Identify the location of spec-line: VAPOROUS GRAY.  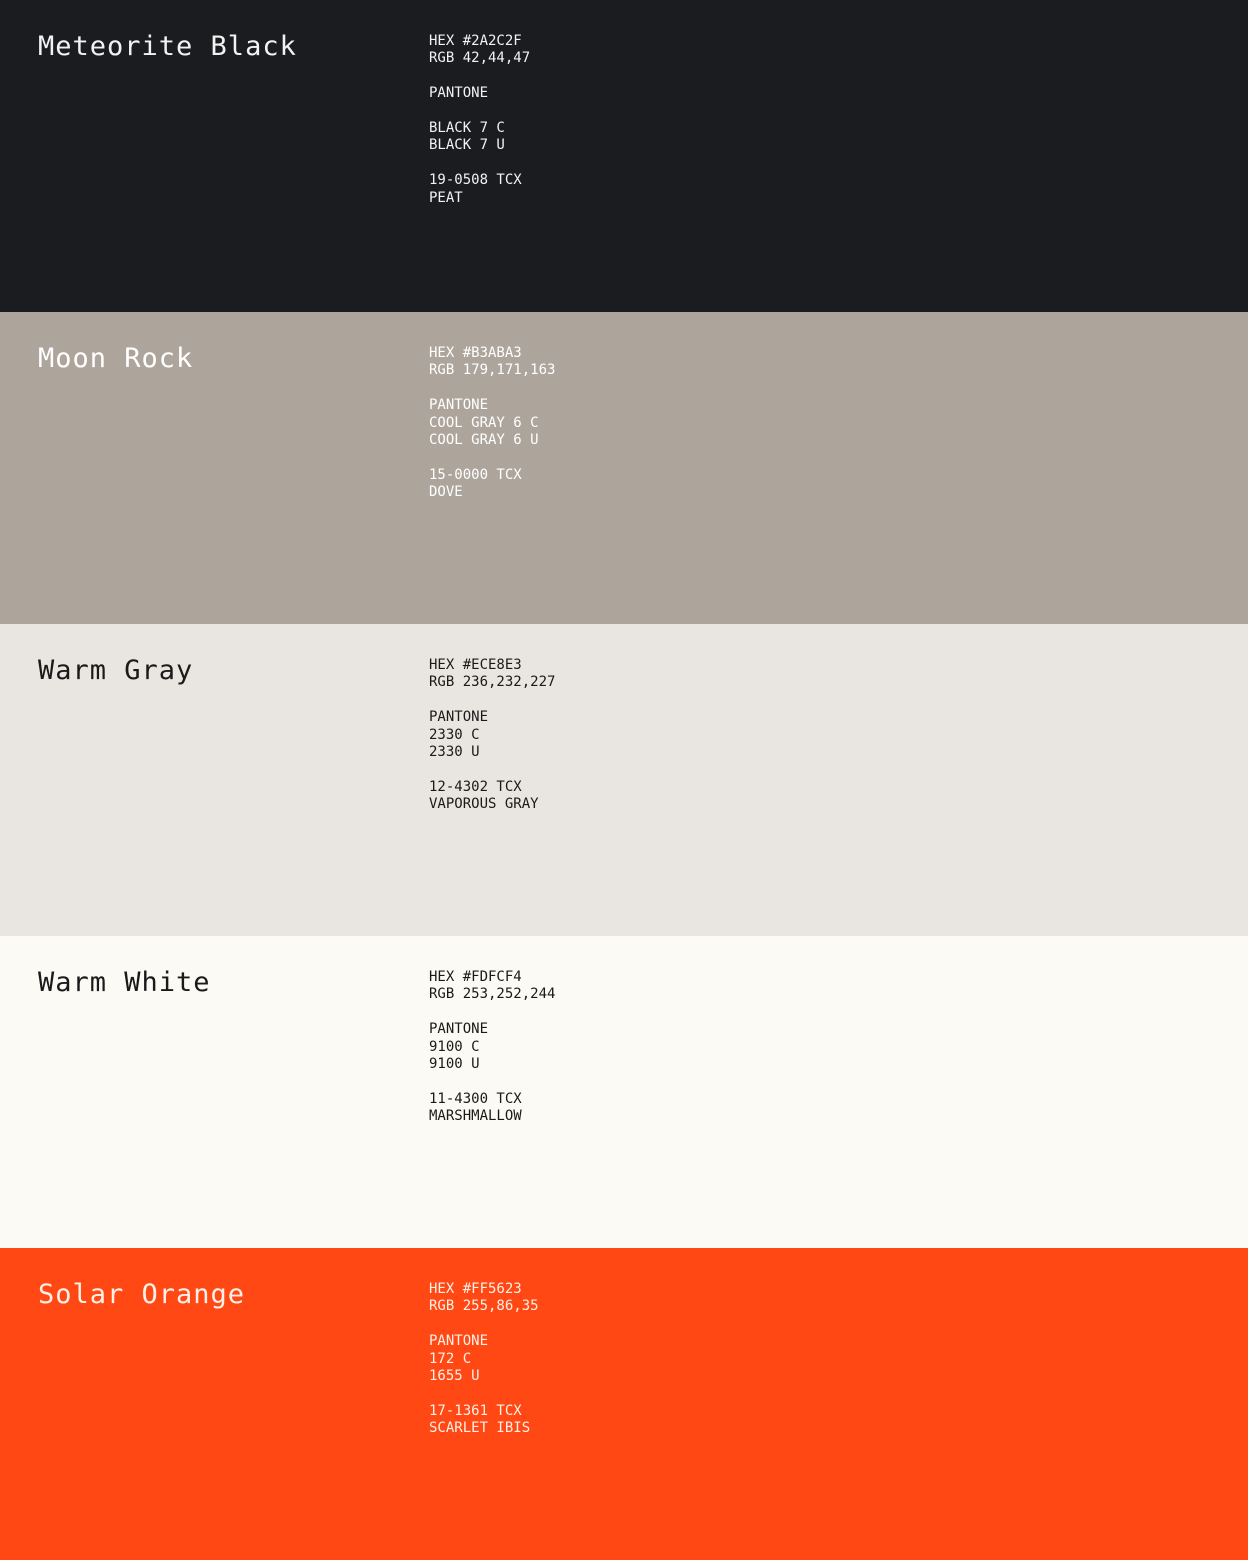
(484, 804).